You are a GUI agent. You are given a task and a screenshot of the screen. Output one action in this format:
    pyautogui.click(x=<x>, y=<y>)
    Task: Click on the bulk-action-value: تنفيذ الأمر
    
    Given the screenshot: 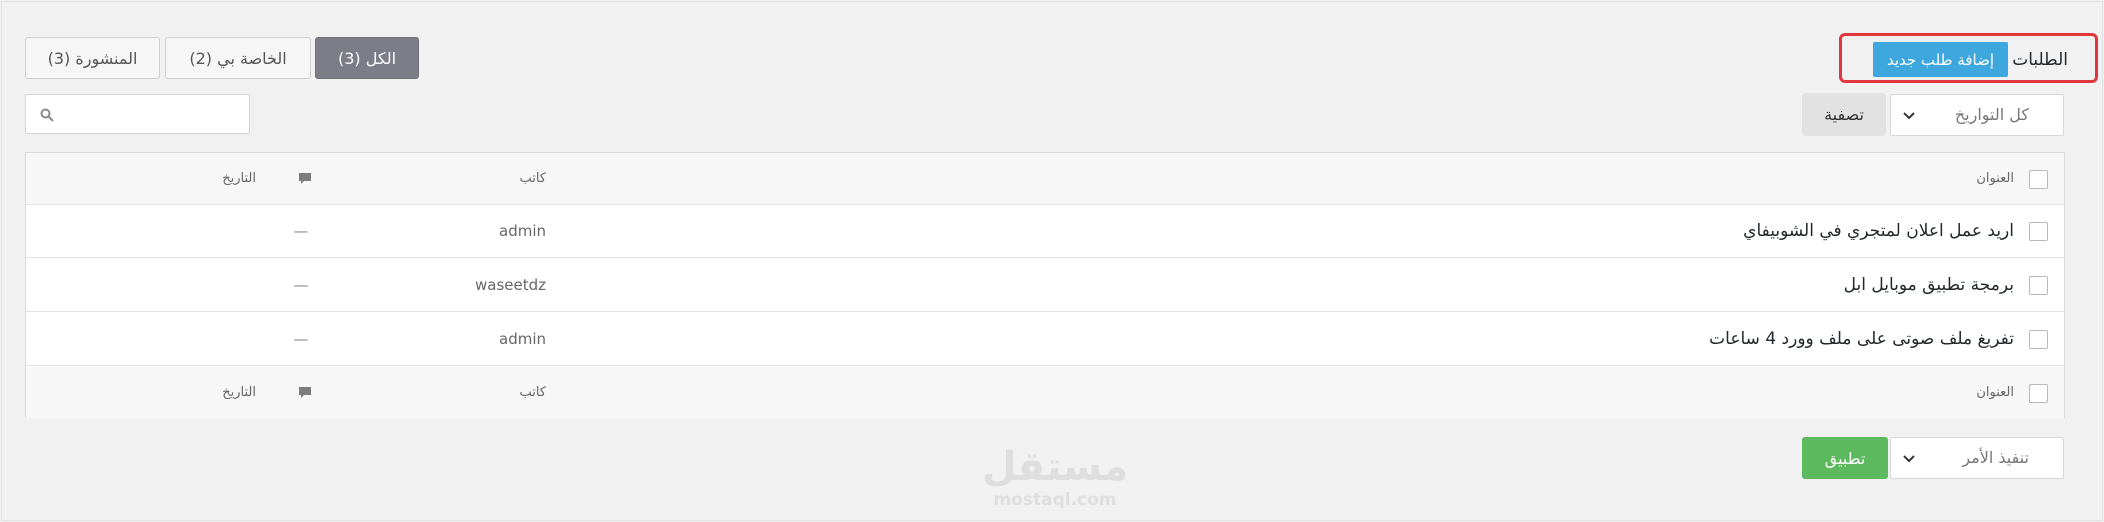 What is the action you would take?
    pyautogui.click(x=1995, y=457)
    